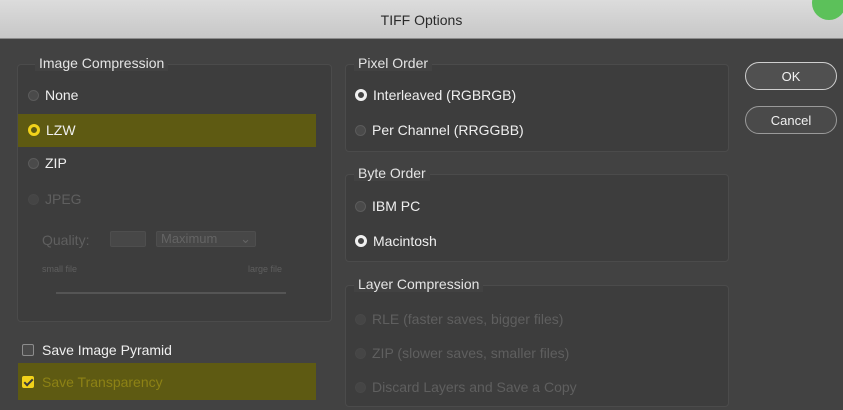 The width and height of the screenshot is (843, 410). I want to click on save-image-pyramid-checkbox, so click(28, 350).